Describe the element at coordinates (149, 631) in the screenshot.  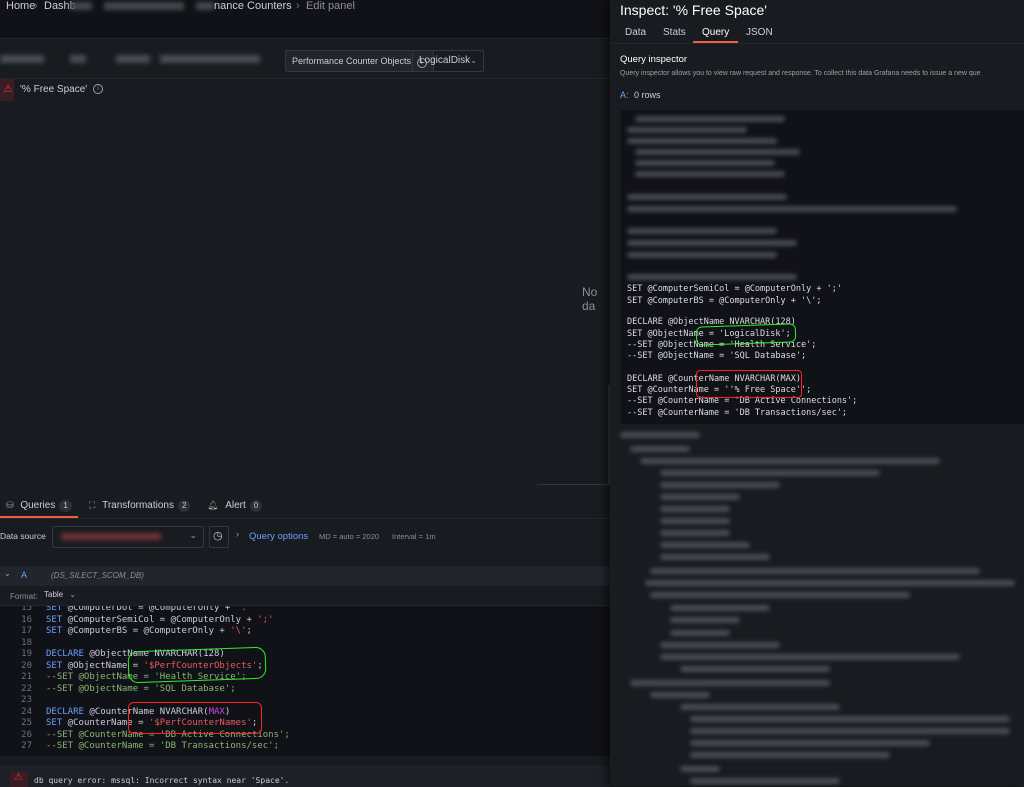
I see `line-text: SET @ComputerBS = @ComputerOnly + '\';` at that location.